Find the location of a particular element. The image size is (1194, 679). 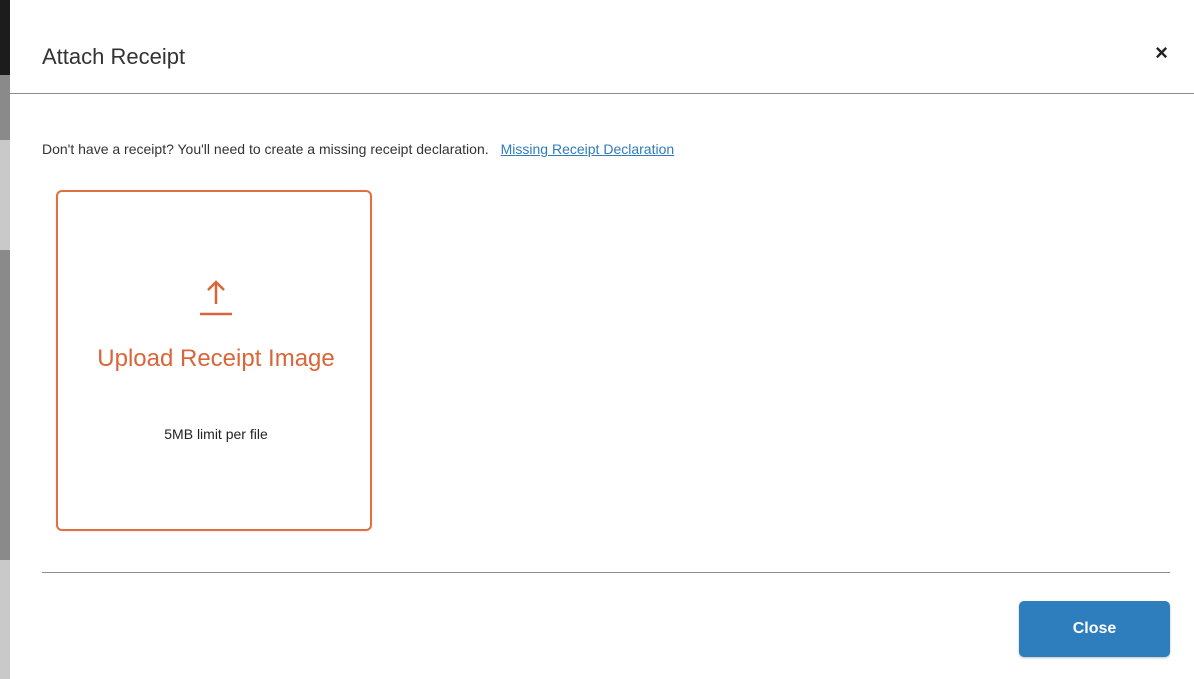

dialog-title: Attach Receipt is located at coordinates (114, 56).